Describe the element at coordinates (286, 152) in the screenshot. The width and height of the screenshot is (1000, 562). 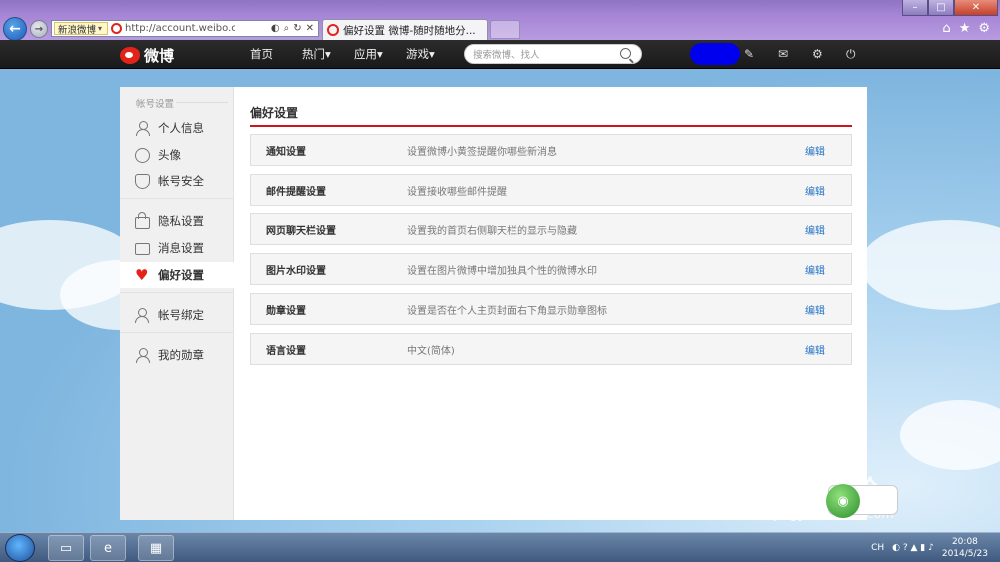
I see `row-label: 通知设置` at that location.